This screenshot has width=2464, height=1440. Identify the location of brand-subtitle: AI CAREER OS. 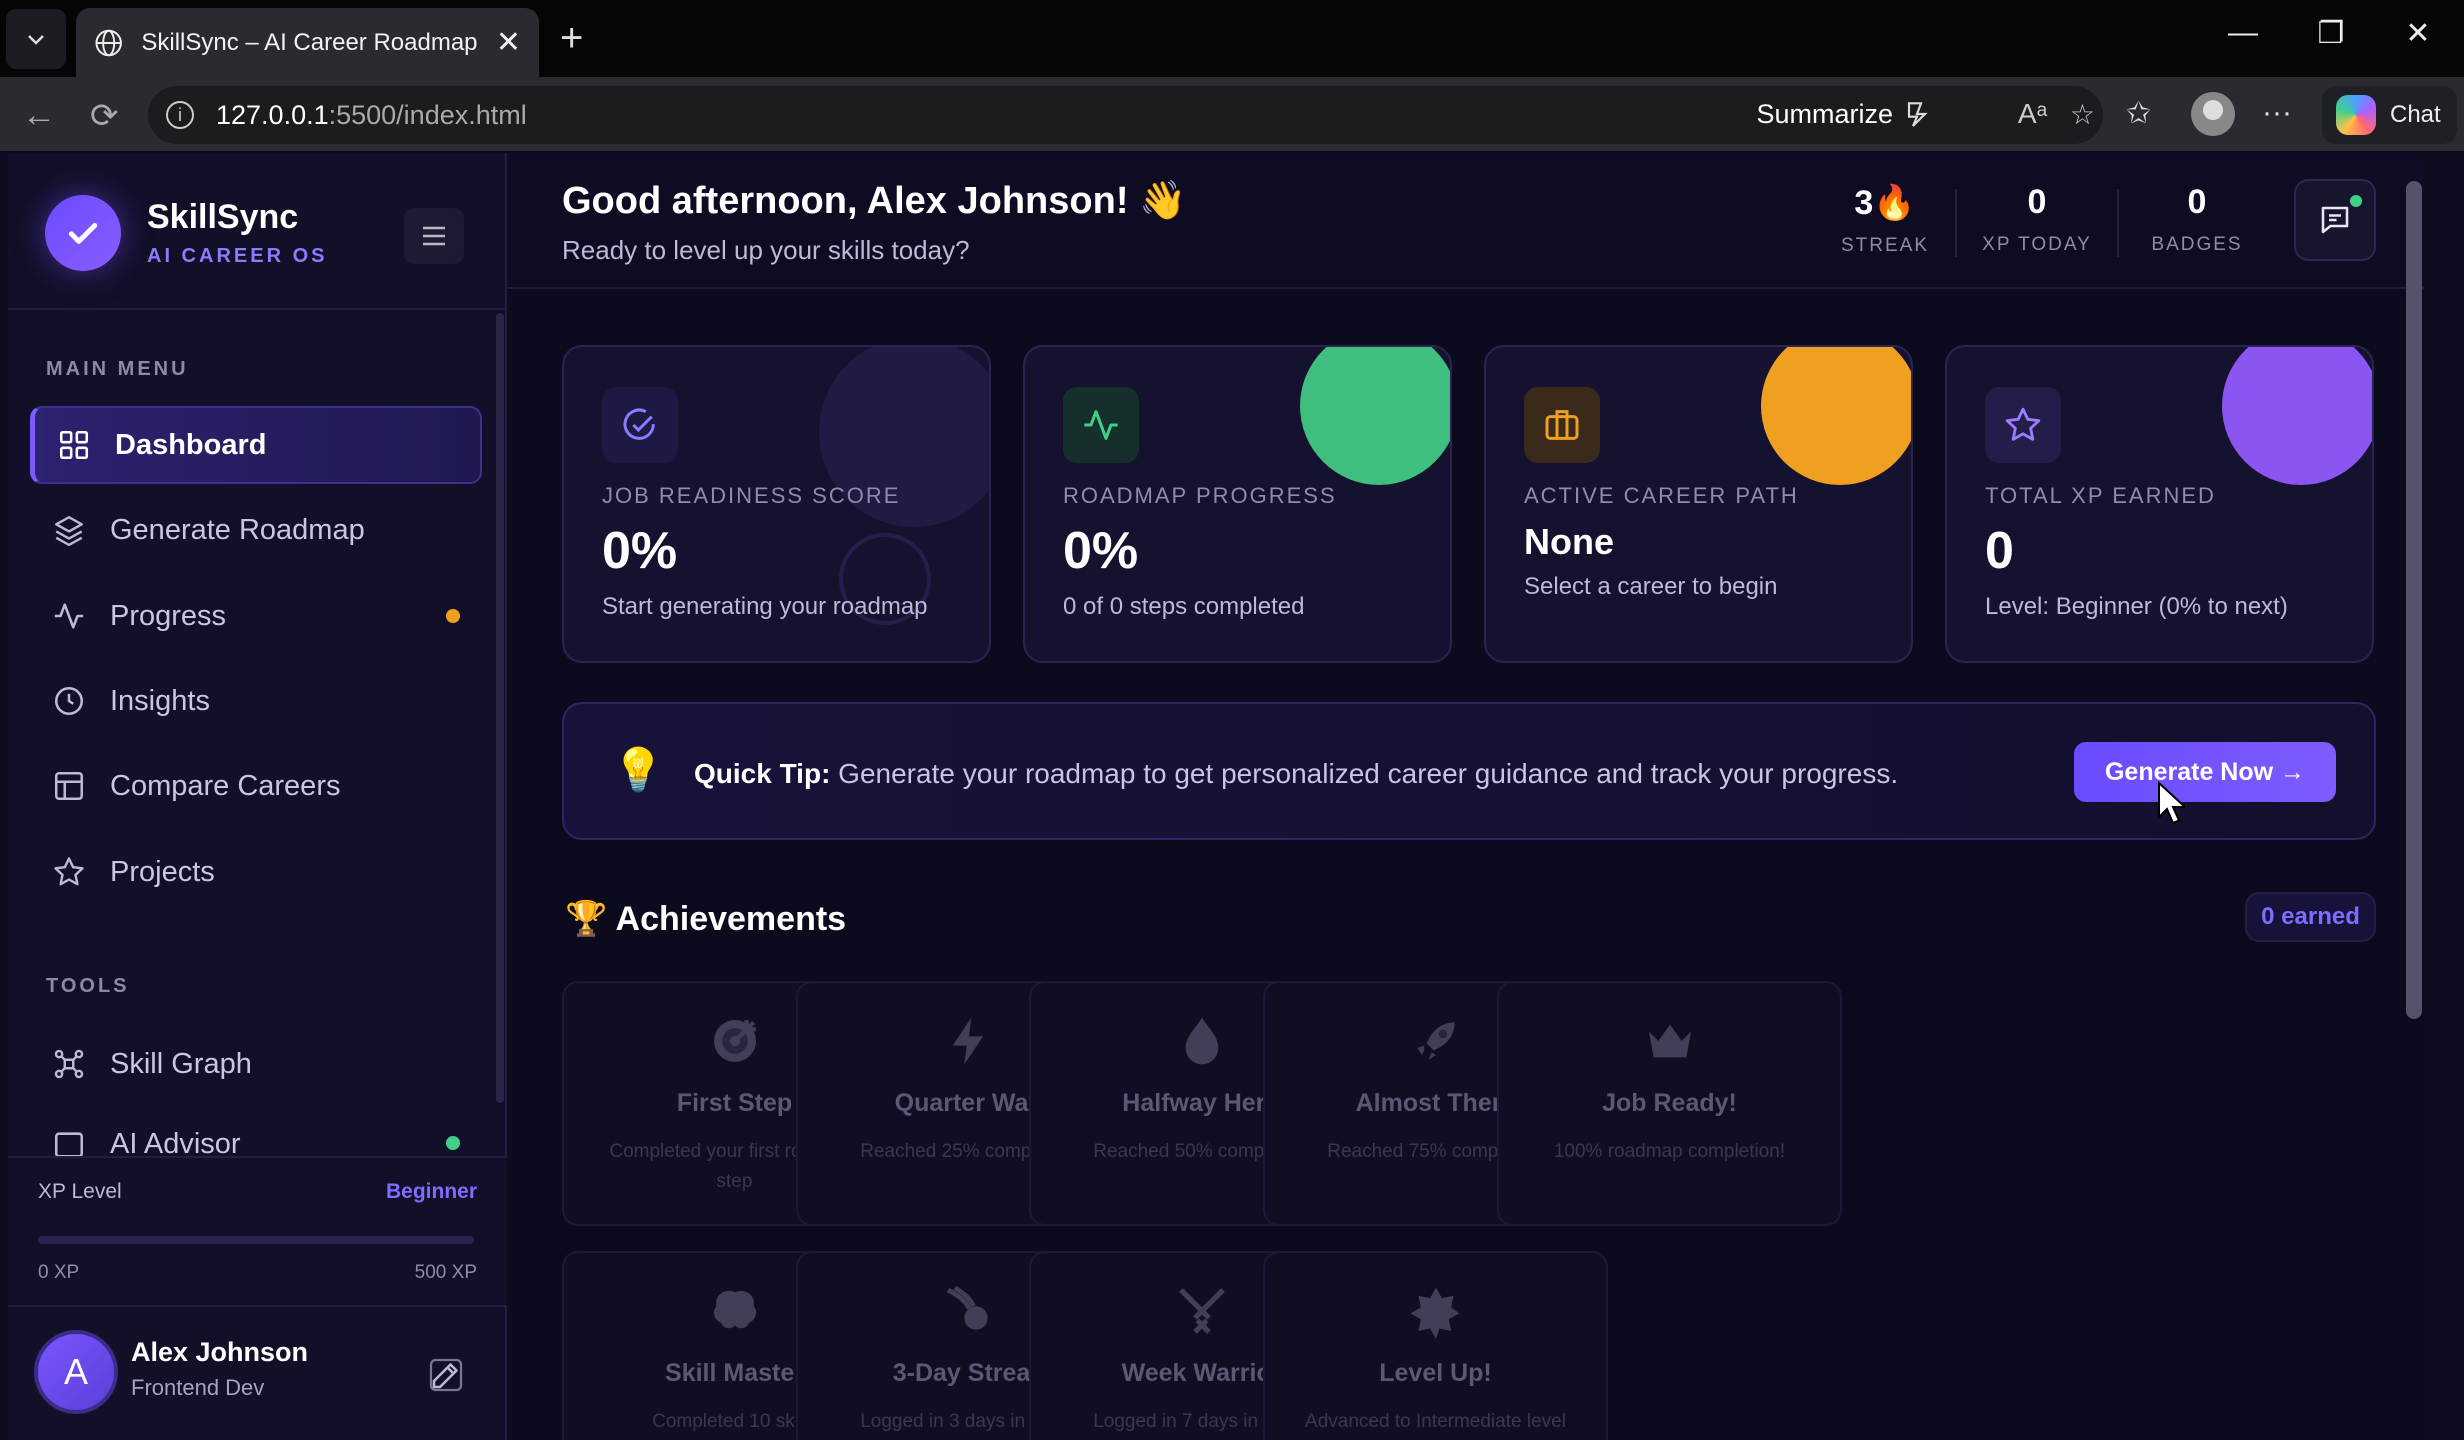
(237, 256).